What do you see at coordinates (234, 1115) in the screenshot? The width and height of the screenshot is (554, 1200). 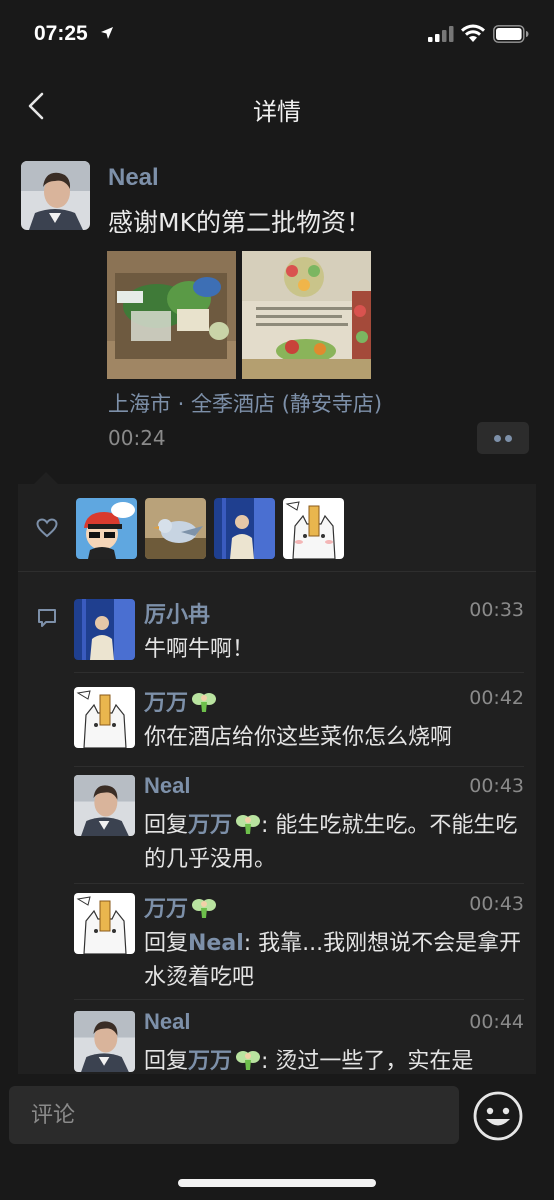 I see `comment-input` at bounding box center [234, 1115].